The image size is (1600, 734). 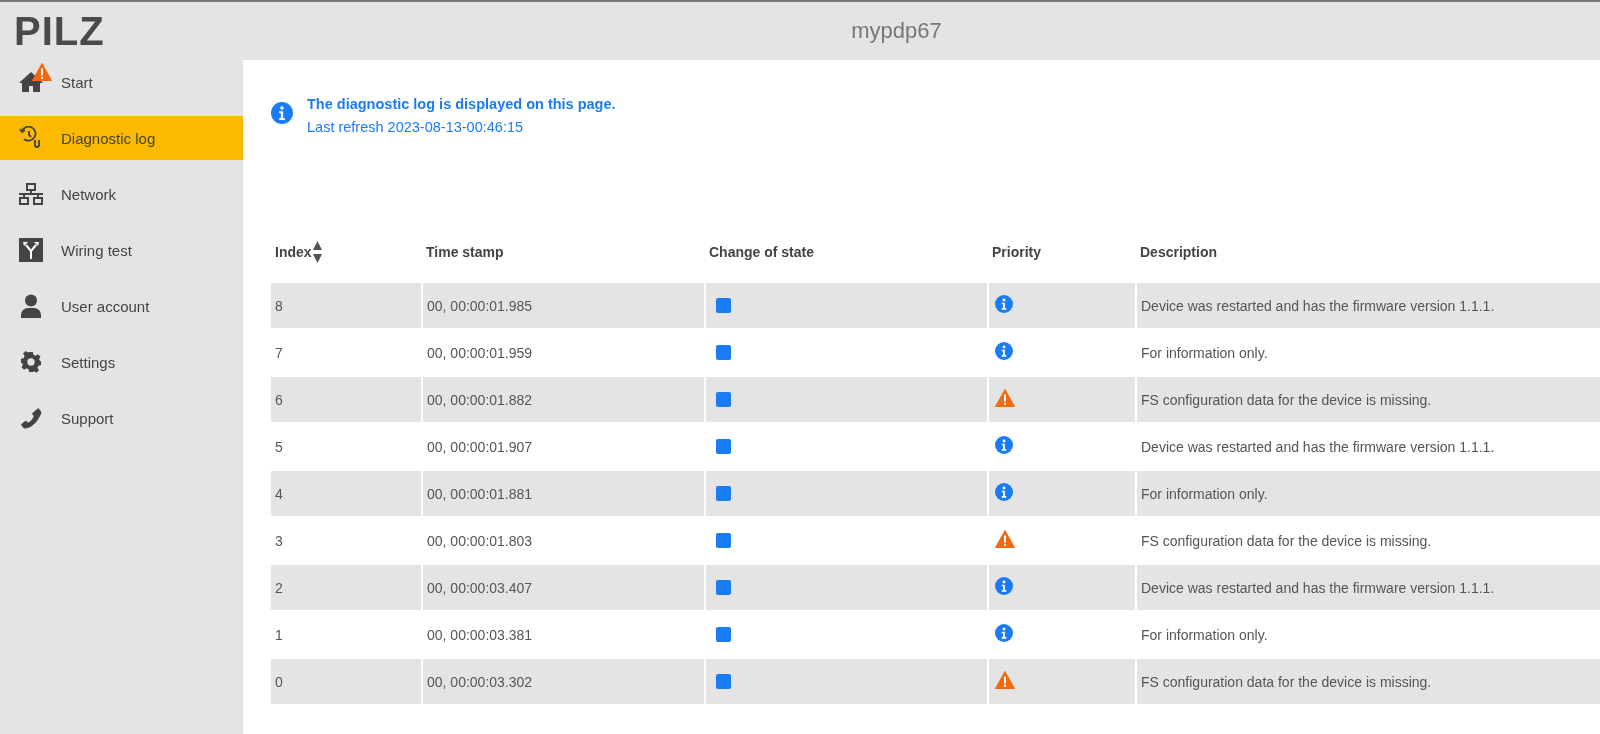 I want to click on table-cell: 00, 00:00:01.985, so click(x=480, y=305).